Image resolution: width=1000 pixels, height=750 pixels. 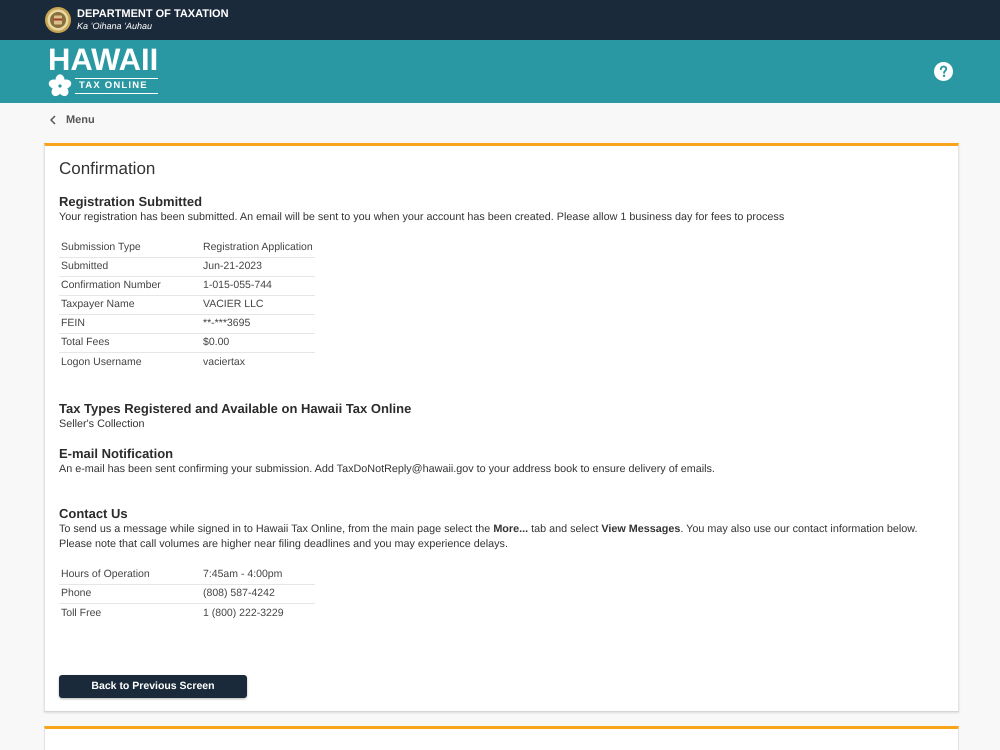 I want to click on seal-icon, so click(x=58, y=20).